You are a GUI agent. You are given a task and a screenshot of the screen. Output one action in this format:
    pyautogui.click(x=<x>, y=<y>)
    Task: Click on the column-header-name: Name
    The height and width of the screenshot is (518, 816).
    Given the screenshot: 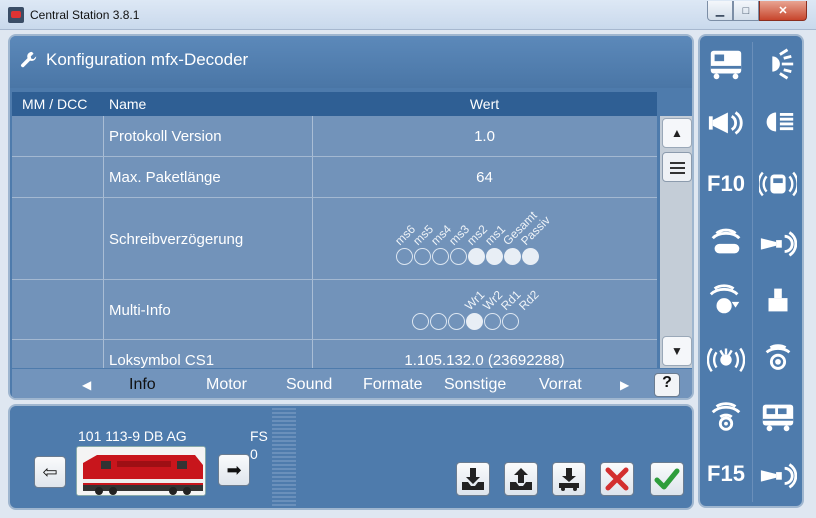 What is the action you would take?
    pyautogui.click(x=128, y=104)
    